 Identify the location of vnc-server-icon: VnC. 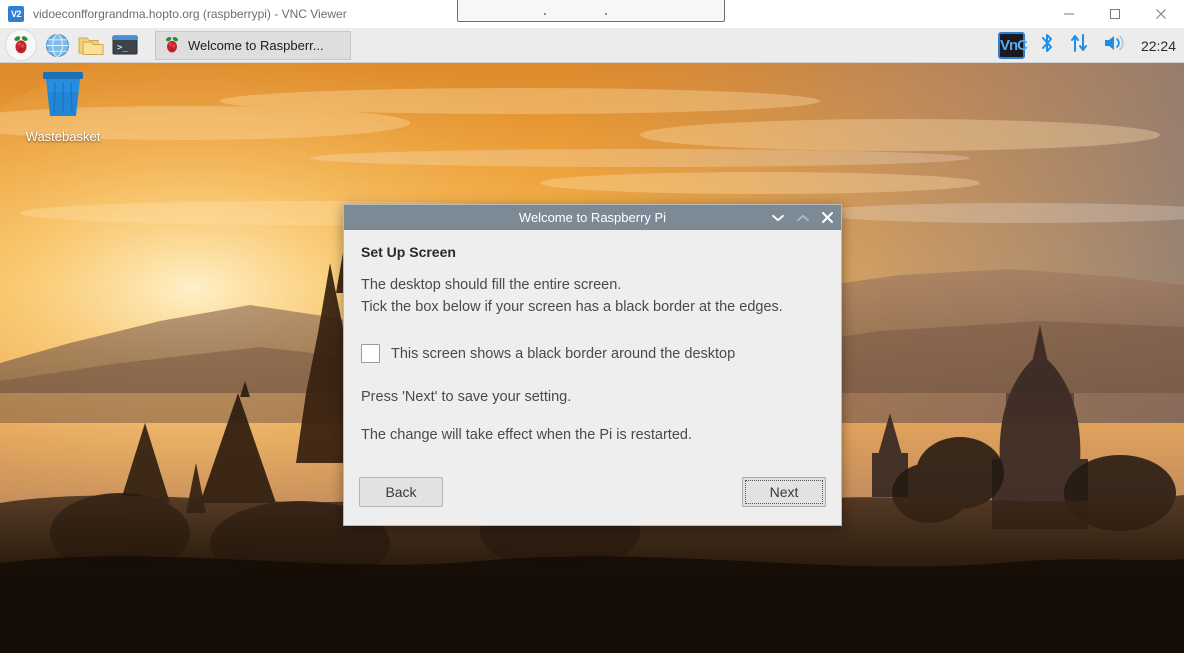
(1012, 45).